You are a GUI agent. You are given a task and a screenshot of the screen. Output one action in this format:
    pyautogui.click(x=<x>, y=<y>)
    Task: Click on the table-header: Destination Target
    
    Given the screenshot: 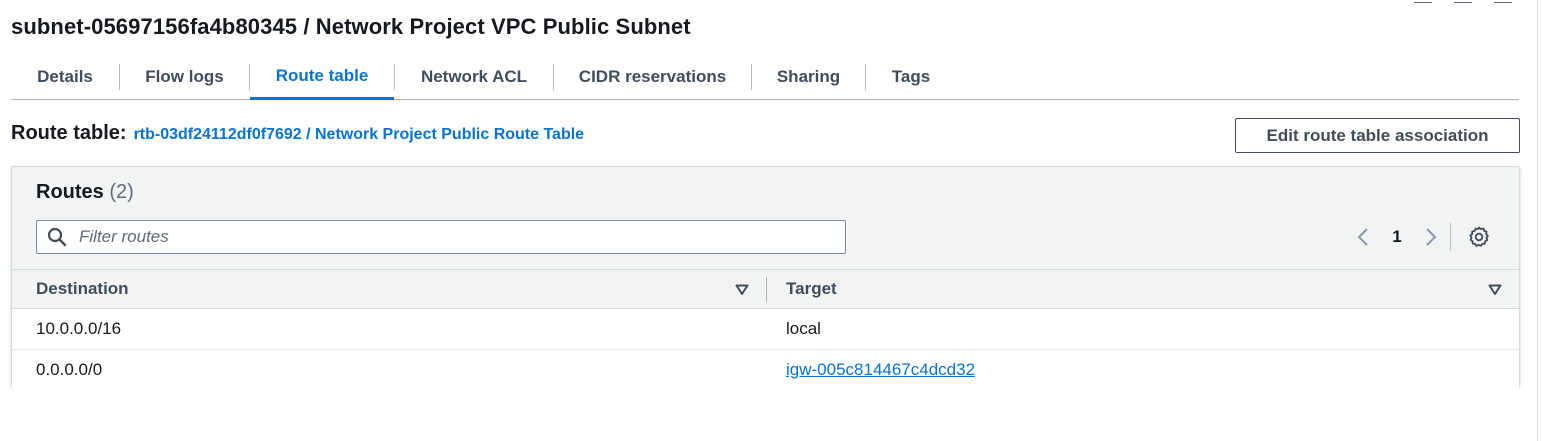 What is the action you would take?
    pyautogui.click(x=765, y=289)
    